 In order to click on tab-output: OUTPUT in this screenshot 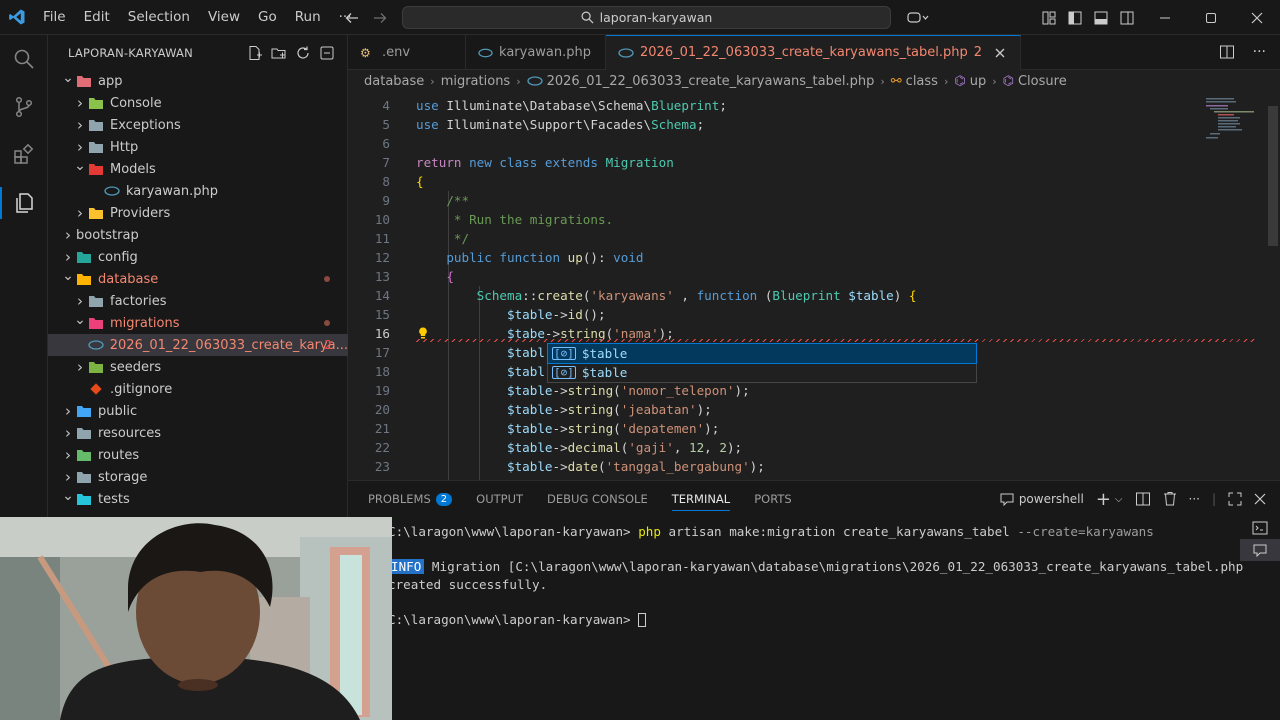, I will do `click(499, 499)`.